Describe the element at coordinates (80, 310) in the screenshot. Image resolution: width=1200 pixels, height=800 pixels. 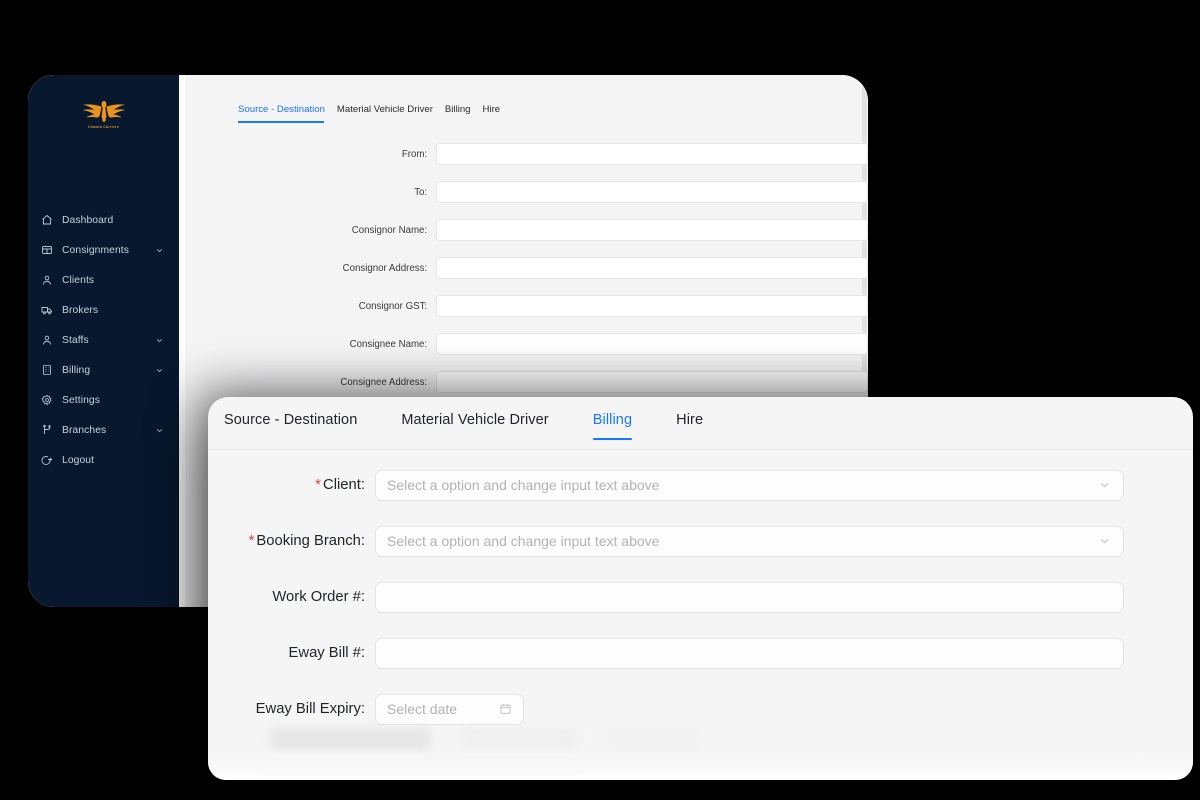
I see `sidebar-item-label: Brokers` at that location.